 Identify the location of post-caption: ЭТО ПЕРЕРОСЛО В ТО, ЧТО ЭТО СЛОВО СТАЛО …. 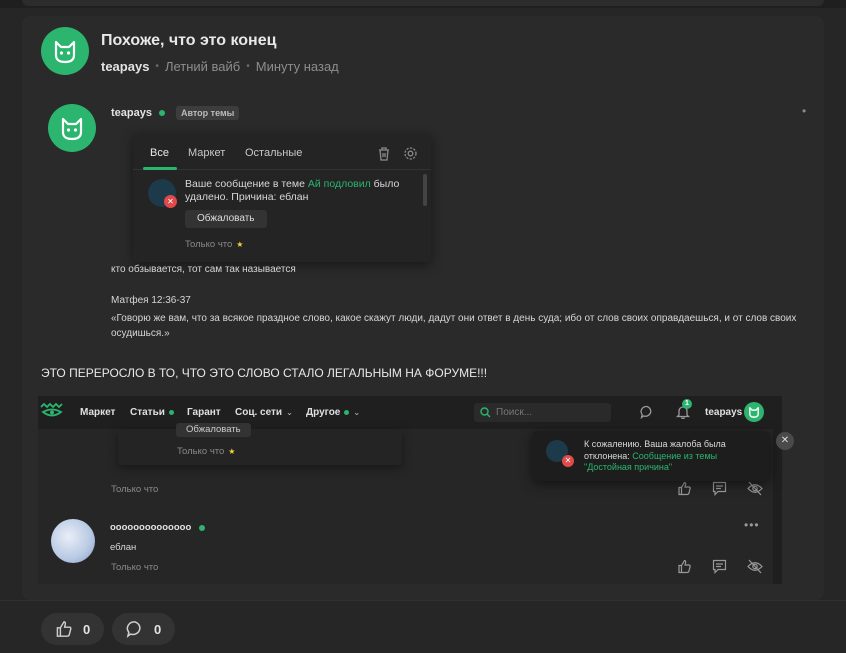
(264, 373).